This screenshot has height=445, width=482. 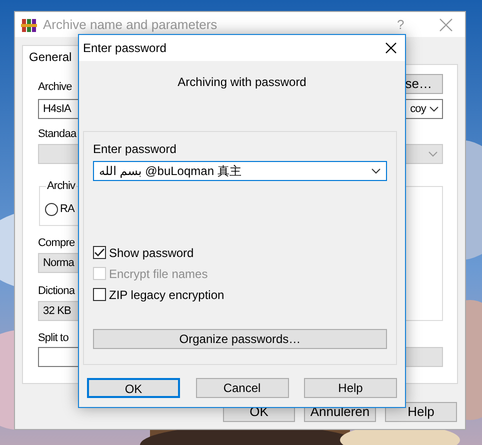 What do you see at coordinates (242, 82) in the screenshot?
I see `dialog-heading: Archiving with password` at bounding box center [242, 82].